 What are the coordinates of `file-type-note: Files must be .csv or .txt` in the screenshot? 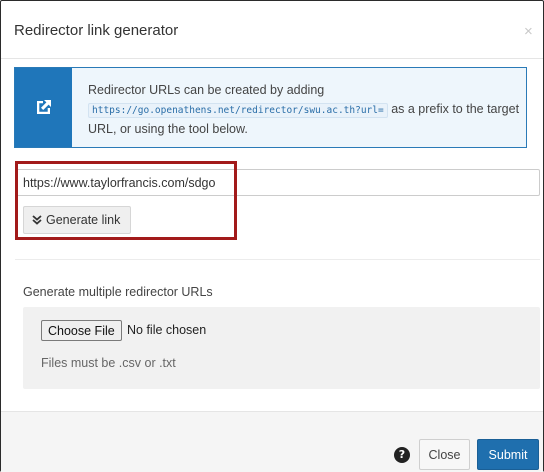 It's located at (108, 363).